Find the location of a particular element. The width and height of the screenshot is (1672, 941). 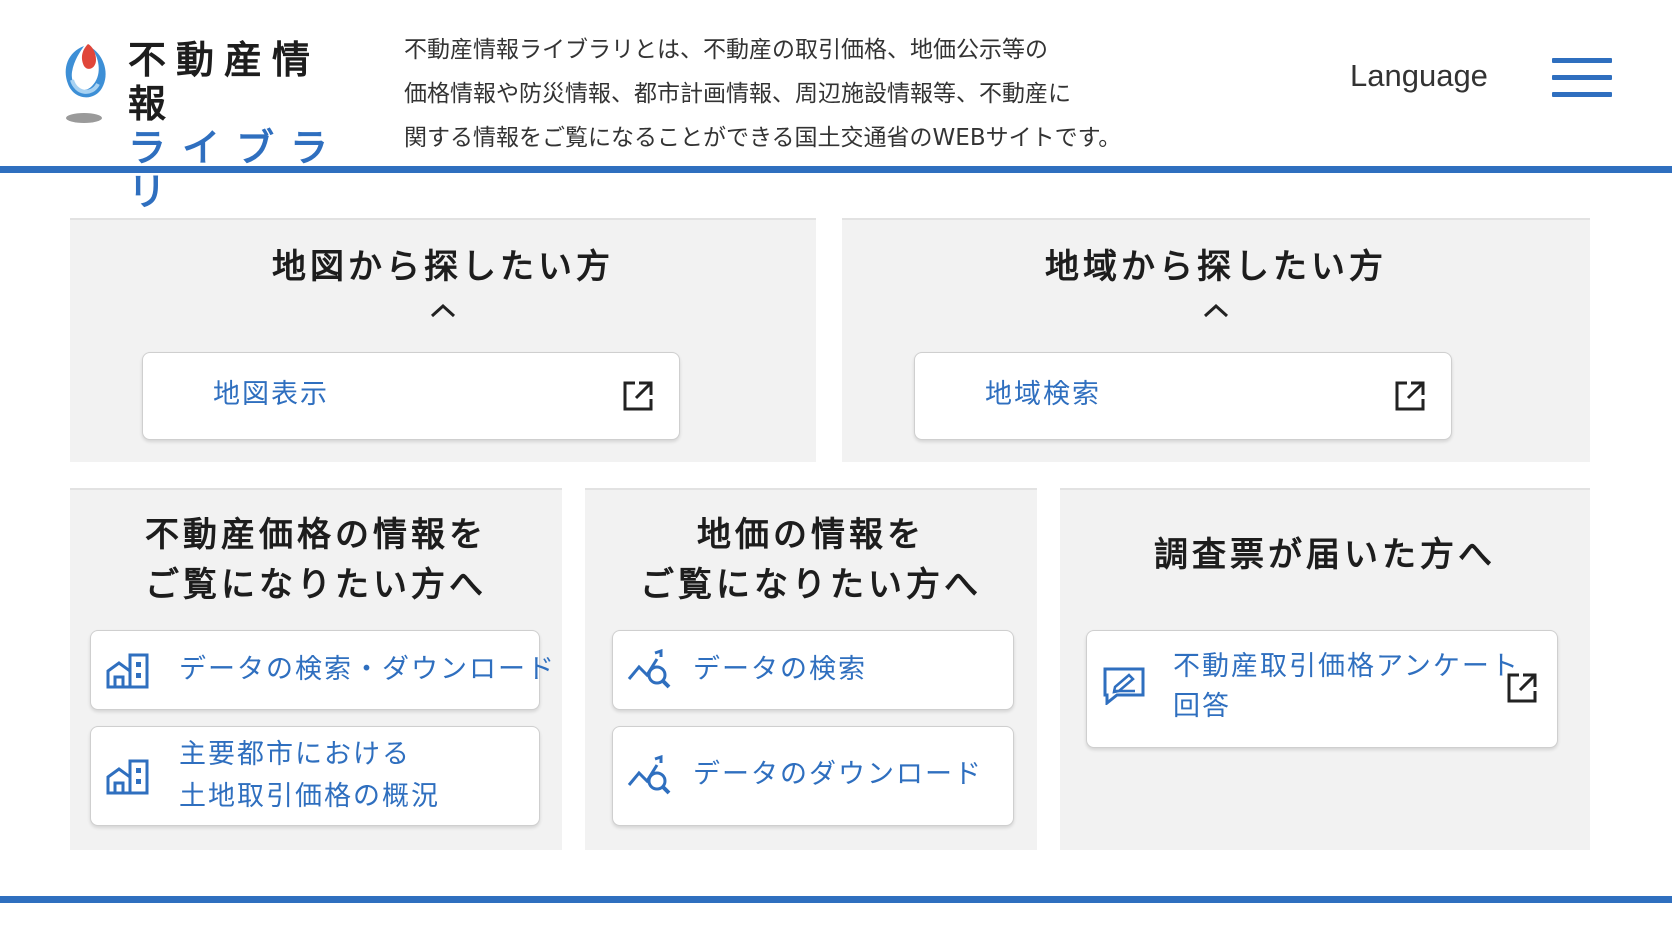

description-line: 価格情報や防災情報、都市計画情報、周辺施設情報等、不動産に is located at coordinates (737, 94).